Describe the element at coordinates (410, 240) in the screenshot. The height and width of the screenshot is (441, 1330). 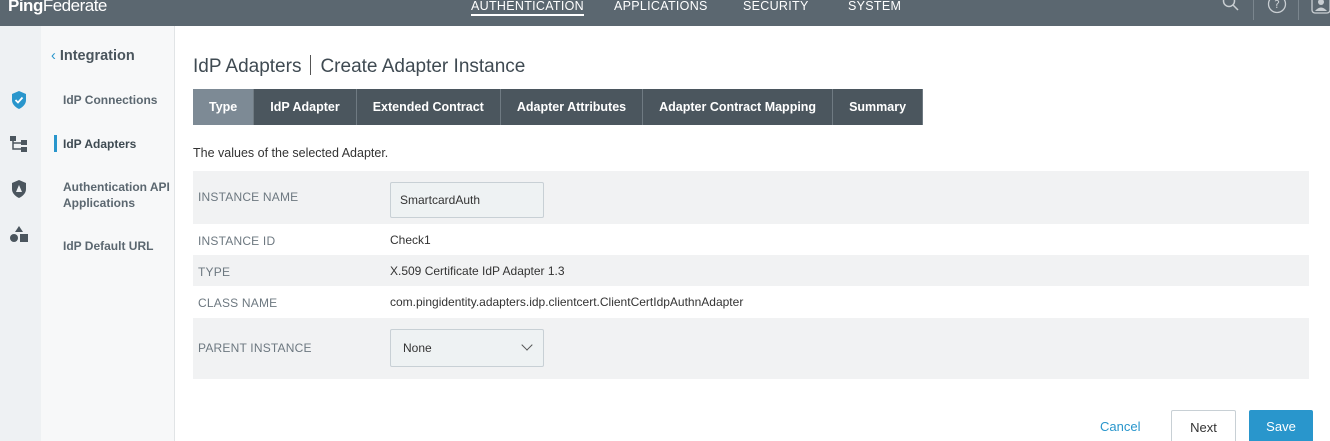
I see `instance-id-value: Check1` at that location.